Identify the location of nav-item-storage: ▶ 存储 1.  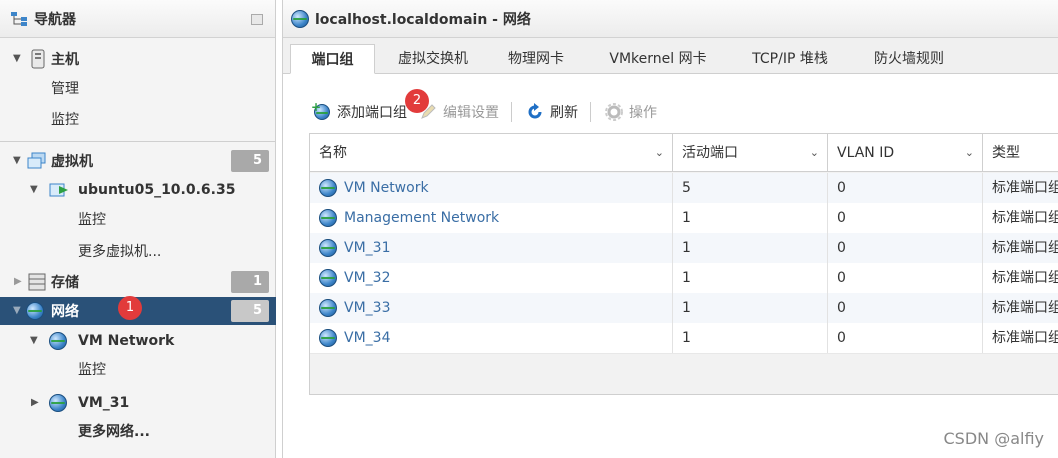
(138, 282).